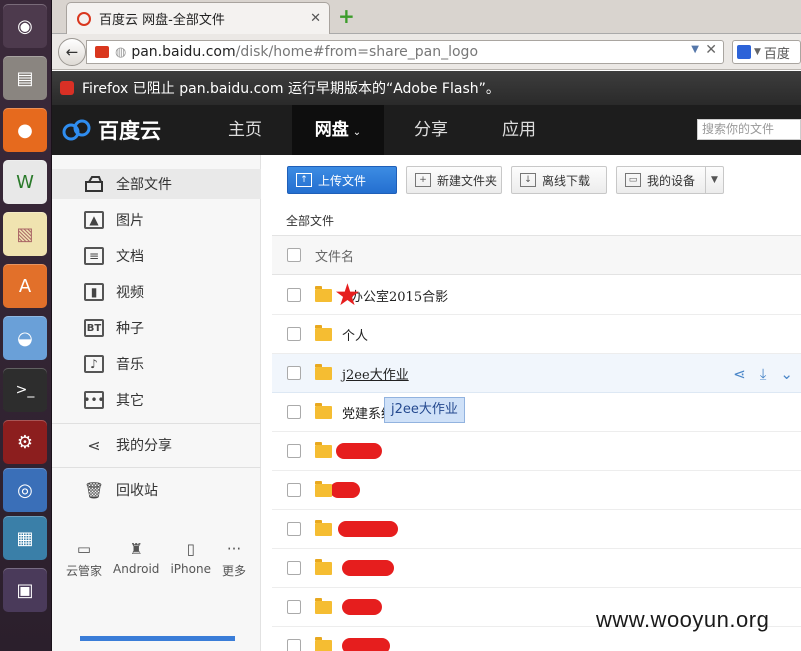 The height and width of the screenshot is (651, 801). Describe the element at coordinates (156, 256) in the screenshot. I see `sidebar-item-documents: ≡ 文档` at that location.